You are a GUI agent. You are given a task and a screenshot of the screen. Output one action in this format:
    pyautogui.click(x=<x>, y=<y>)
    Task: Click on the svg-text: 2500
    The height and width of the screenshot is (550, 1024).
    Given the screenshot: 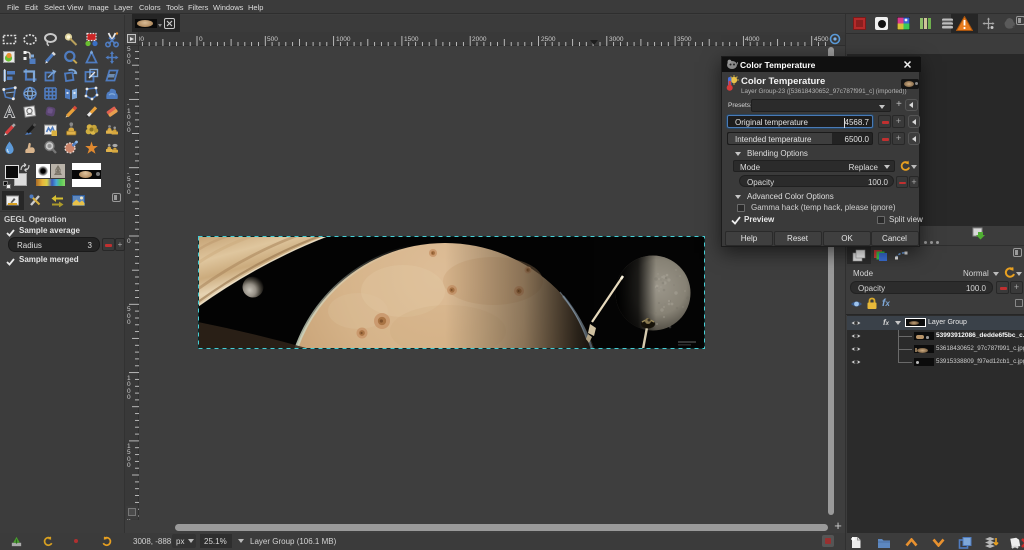 What is the action you would take?
    pyautogui.click(x=548, y=39)
    